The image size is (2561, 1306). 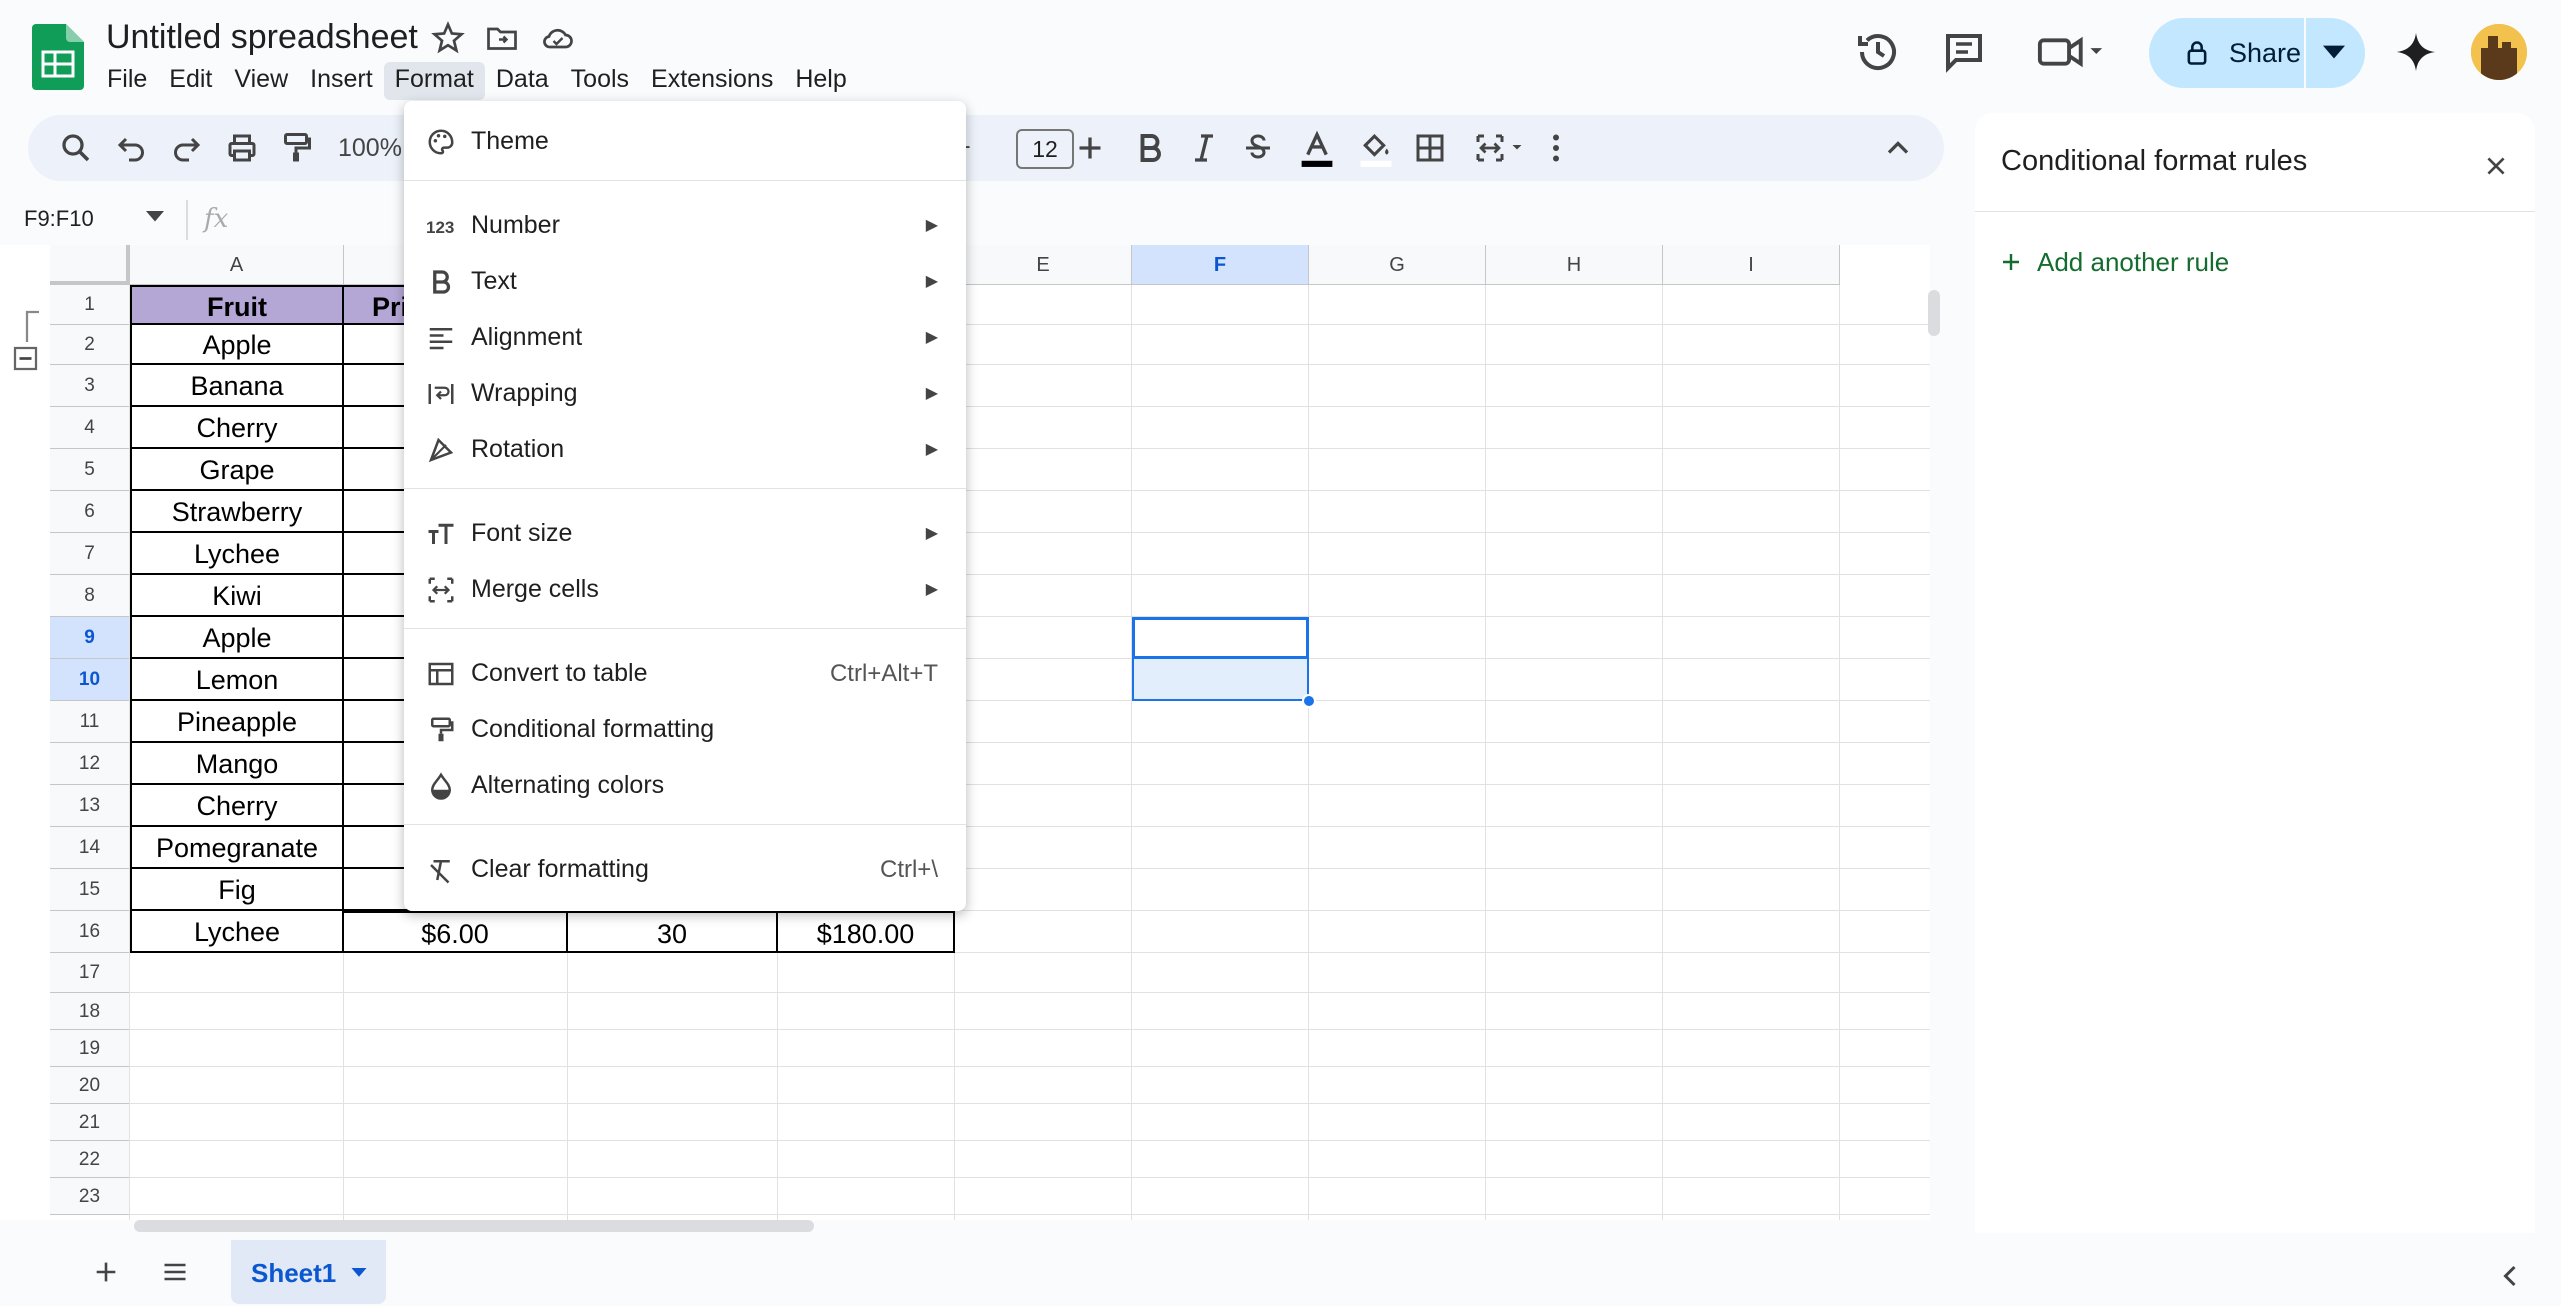 What do you see at coordinates (359, 1273) in the screenshot?
I see `sheet-tab-dropdown-icon` at bounding box center [359, 1273].